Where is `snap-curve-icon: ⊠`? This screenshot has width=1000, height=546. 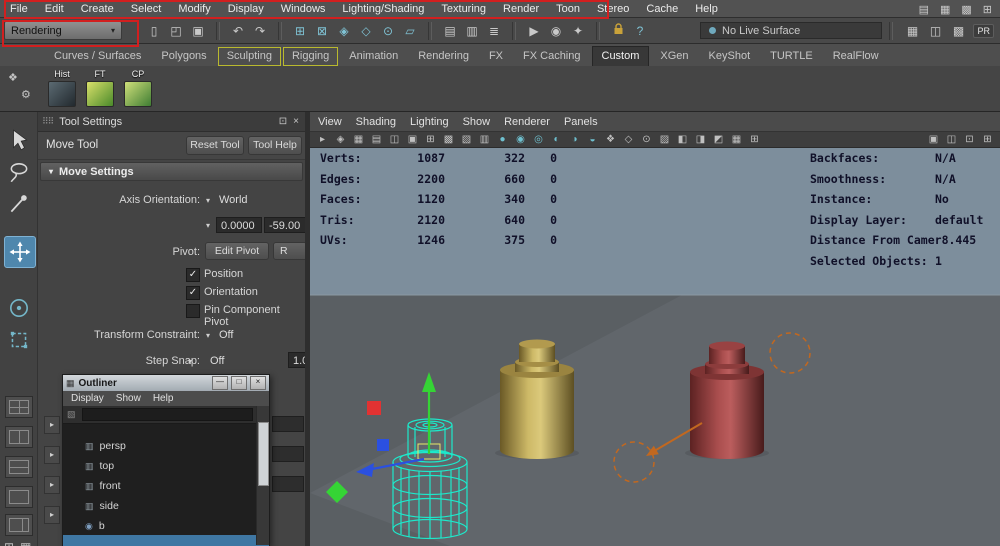 snap-curve-icon: ⊠ is located at coordinates (322, 31).